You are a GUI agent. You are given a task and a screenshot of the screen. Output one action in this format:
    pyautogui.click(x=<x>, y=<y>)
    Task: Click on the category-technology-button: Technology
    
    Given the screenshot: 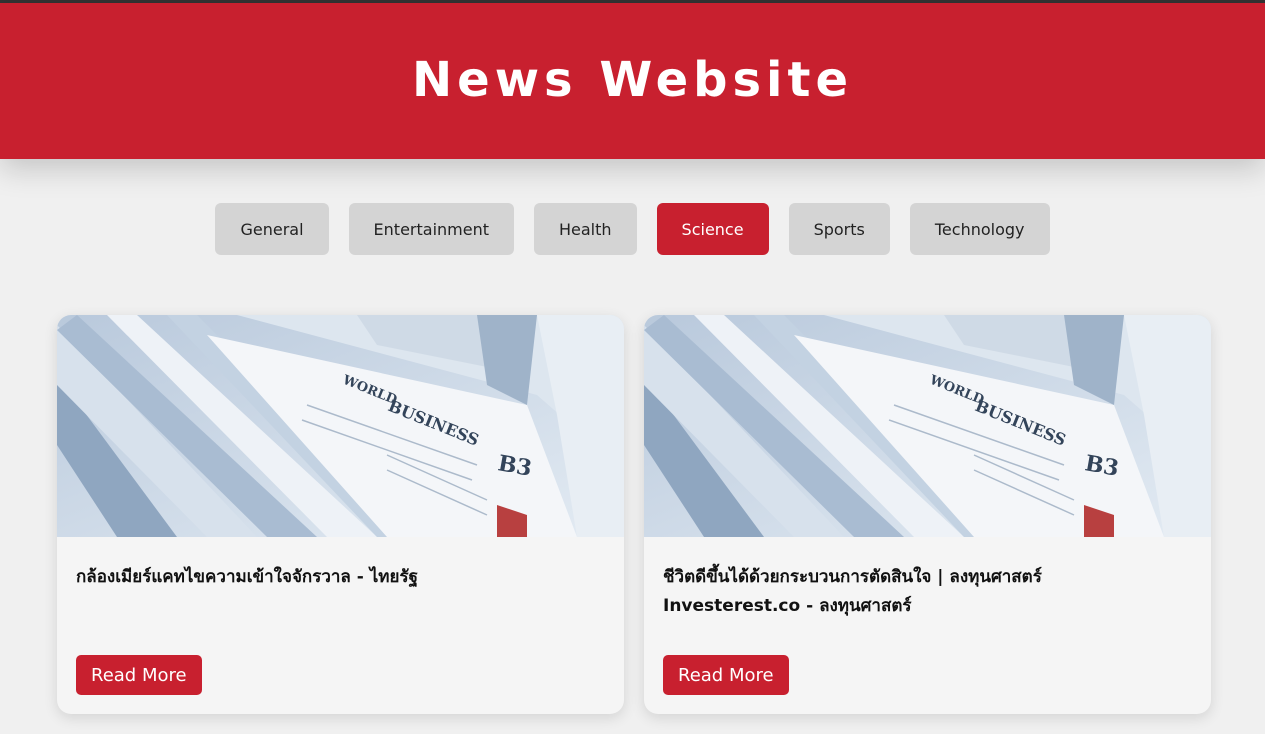 What is the action you would take?
    pyautogui.click(x=979, y=229)
    